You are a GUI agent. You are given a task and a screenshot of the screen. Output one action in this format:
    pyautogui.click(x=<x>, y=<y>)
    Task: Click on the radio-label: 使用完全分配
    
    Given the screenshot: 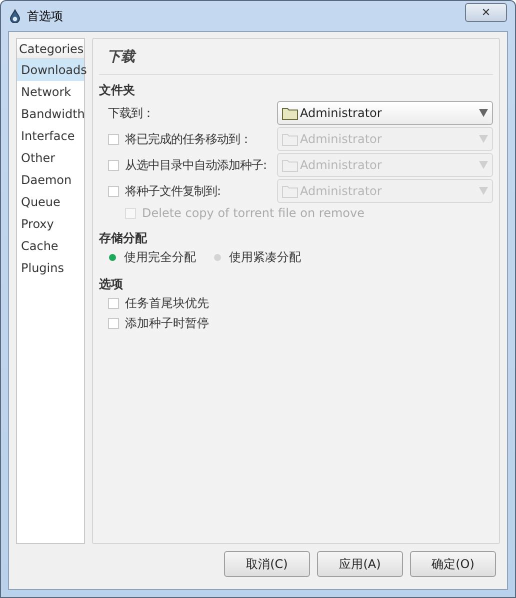 What is the action you would take?
    pyautogui.click(x=160, y=257)
    